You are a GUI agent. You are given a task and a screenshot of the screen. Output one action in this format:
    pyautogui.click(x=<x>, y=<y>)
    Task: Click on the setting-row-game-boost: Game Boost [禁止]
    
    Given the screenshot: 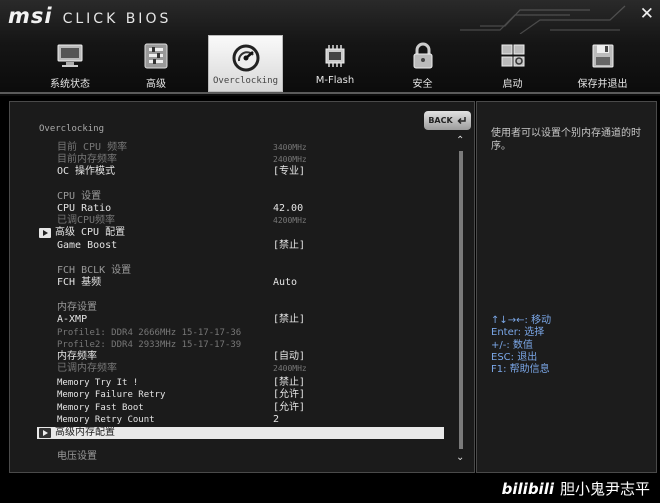 What is the action you would take?
    pyautogui.click(x=230, y=246)
    